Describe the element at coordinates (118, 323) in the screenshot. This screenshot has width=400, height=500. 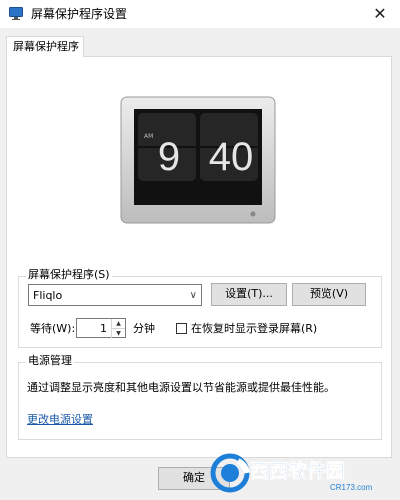
I see `spin-up-icon: ▲` at that location.